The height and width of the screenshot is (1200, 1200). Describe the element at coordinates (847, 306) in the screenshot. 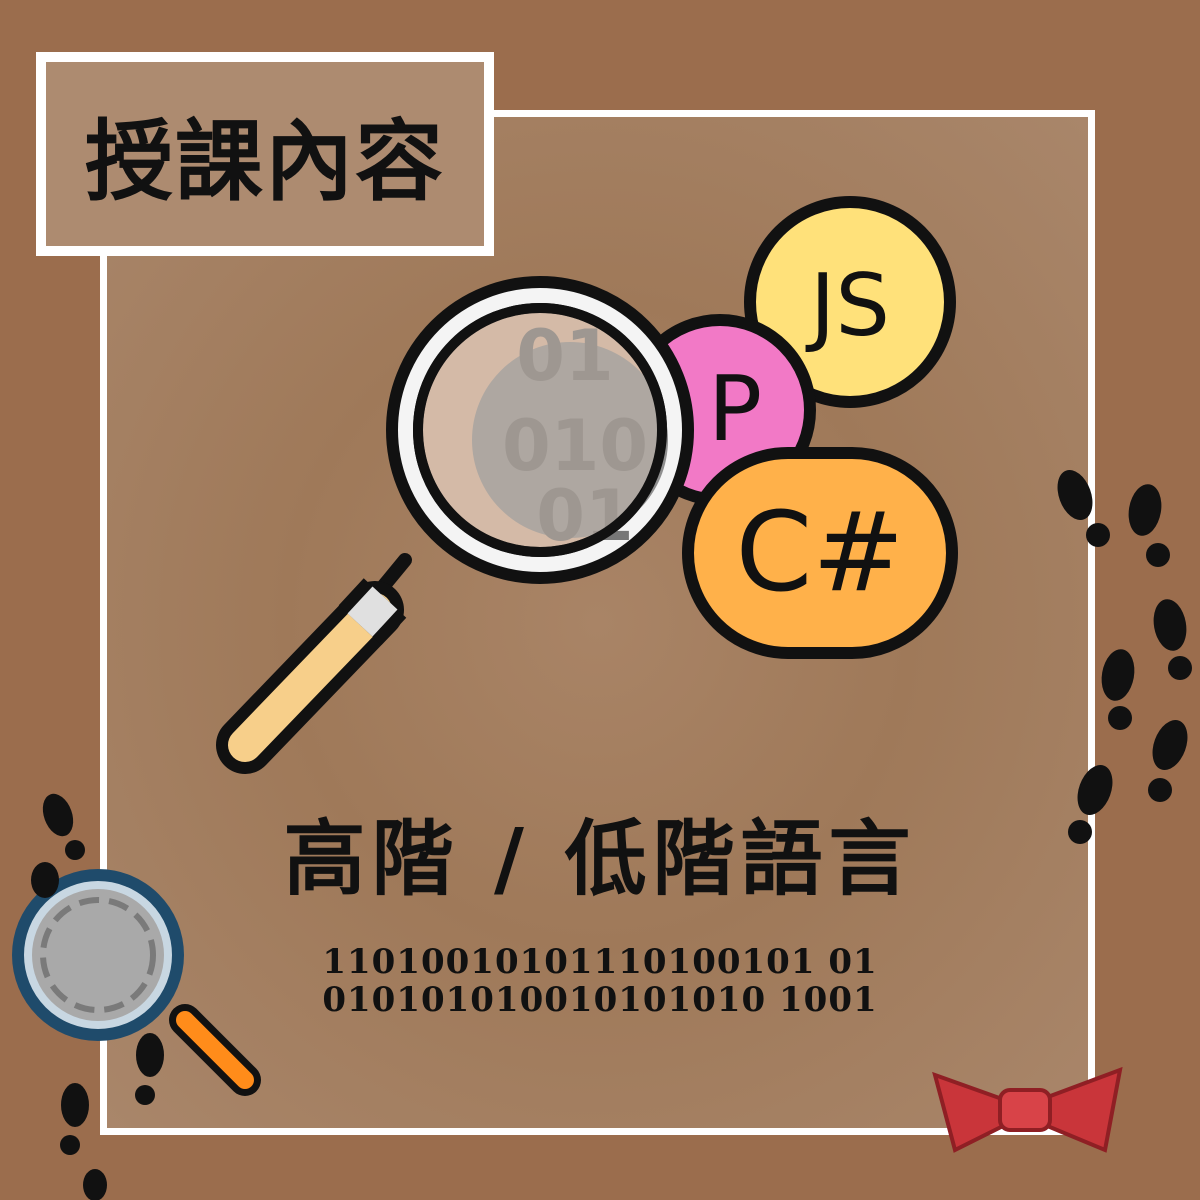

I see `js-label: JS` at that location.